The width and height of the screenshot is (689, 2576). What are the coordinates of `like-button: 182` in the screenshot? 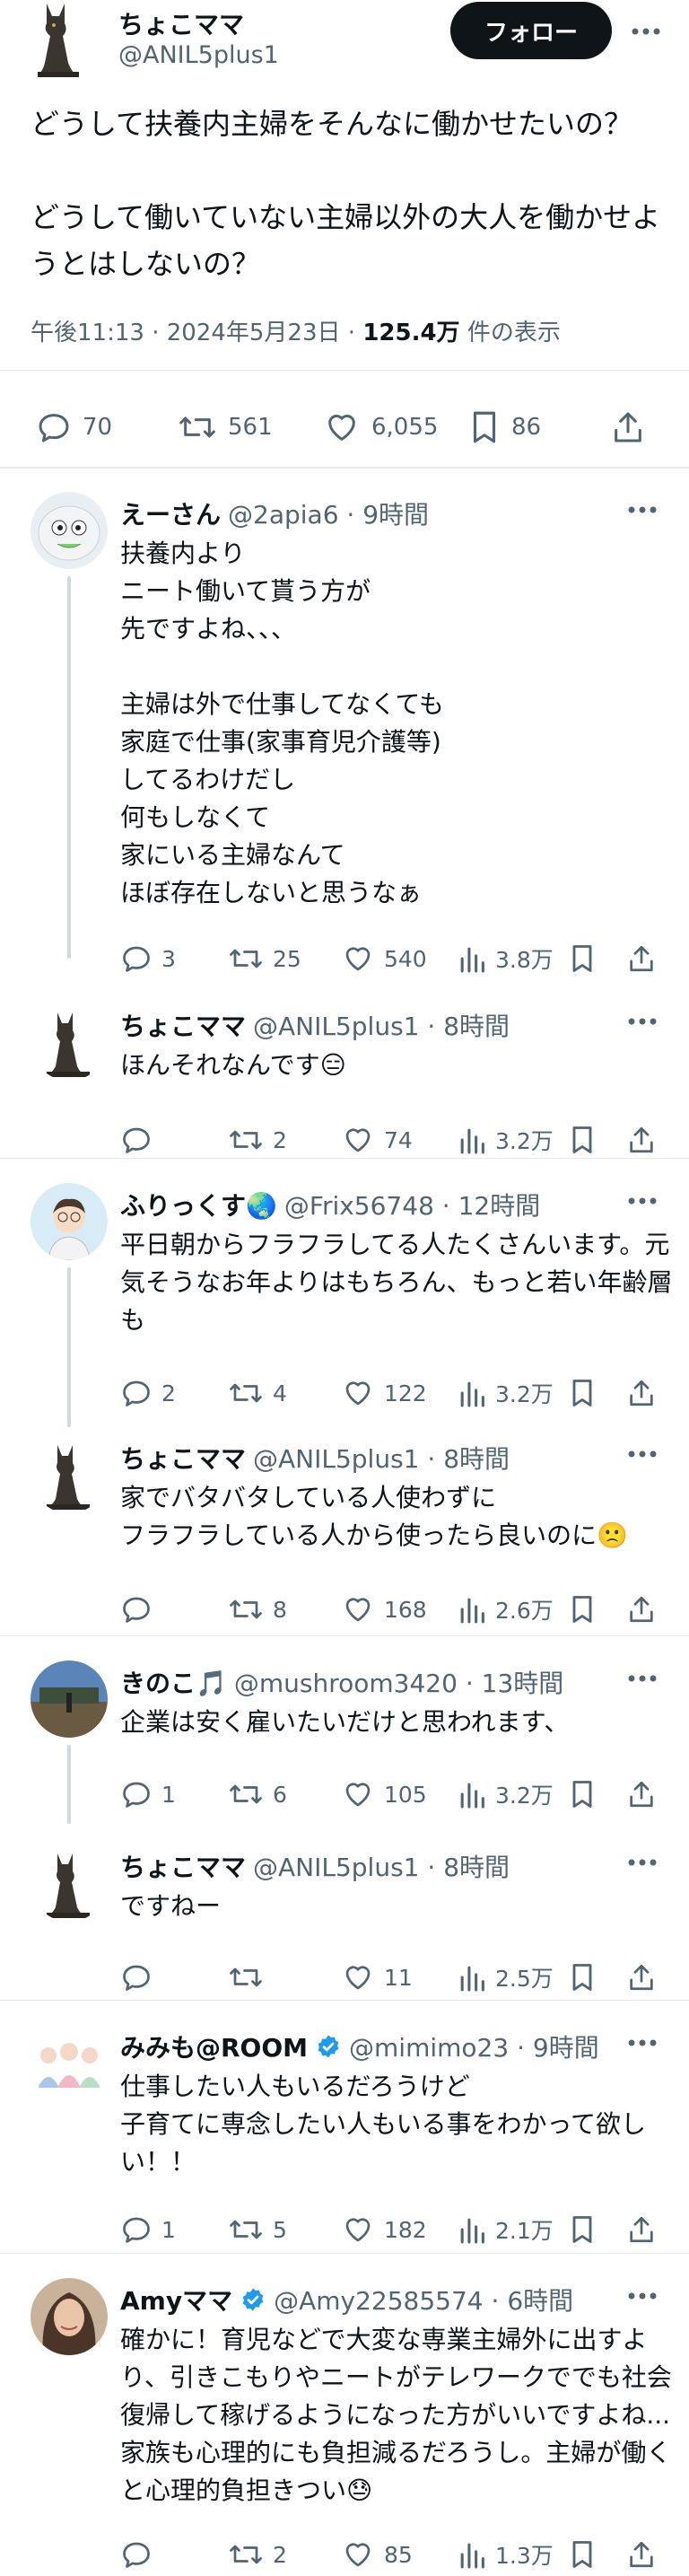 It's located at (384, 2229).